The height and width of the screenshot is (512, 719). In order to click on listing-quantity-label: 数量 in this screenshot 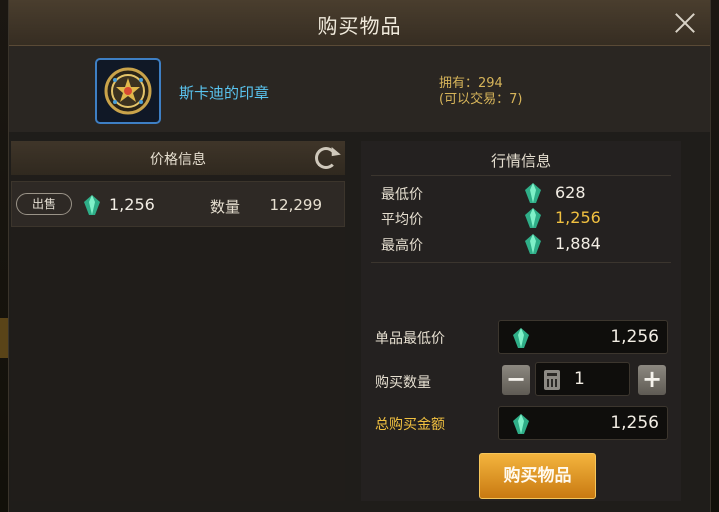, I will do `click(225, 207)`.